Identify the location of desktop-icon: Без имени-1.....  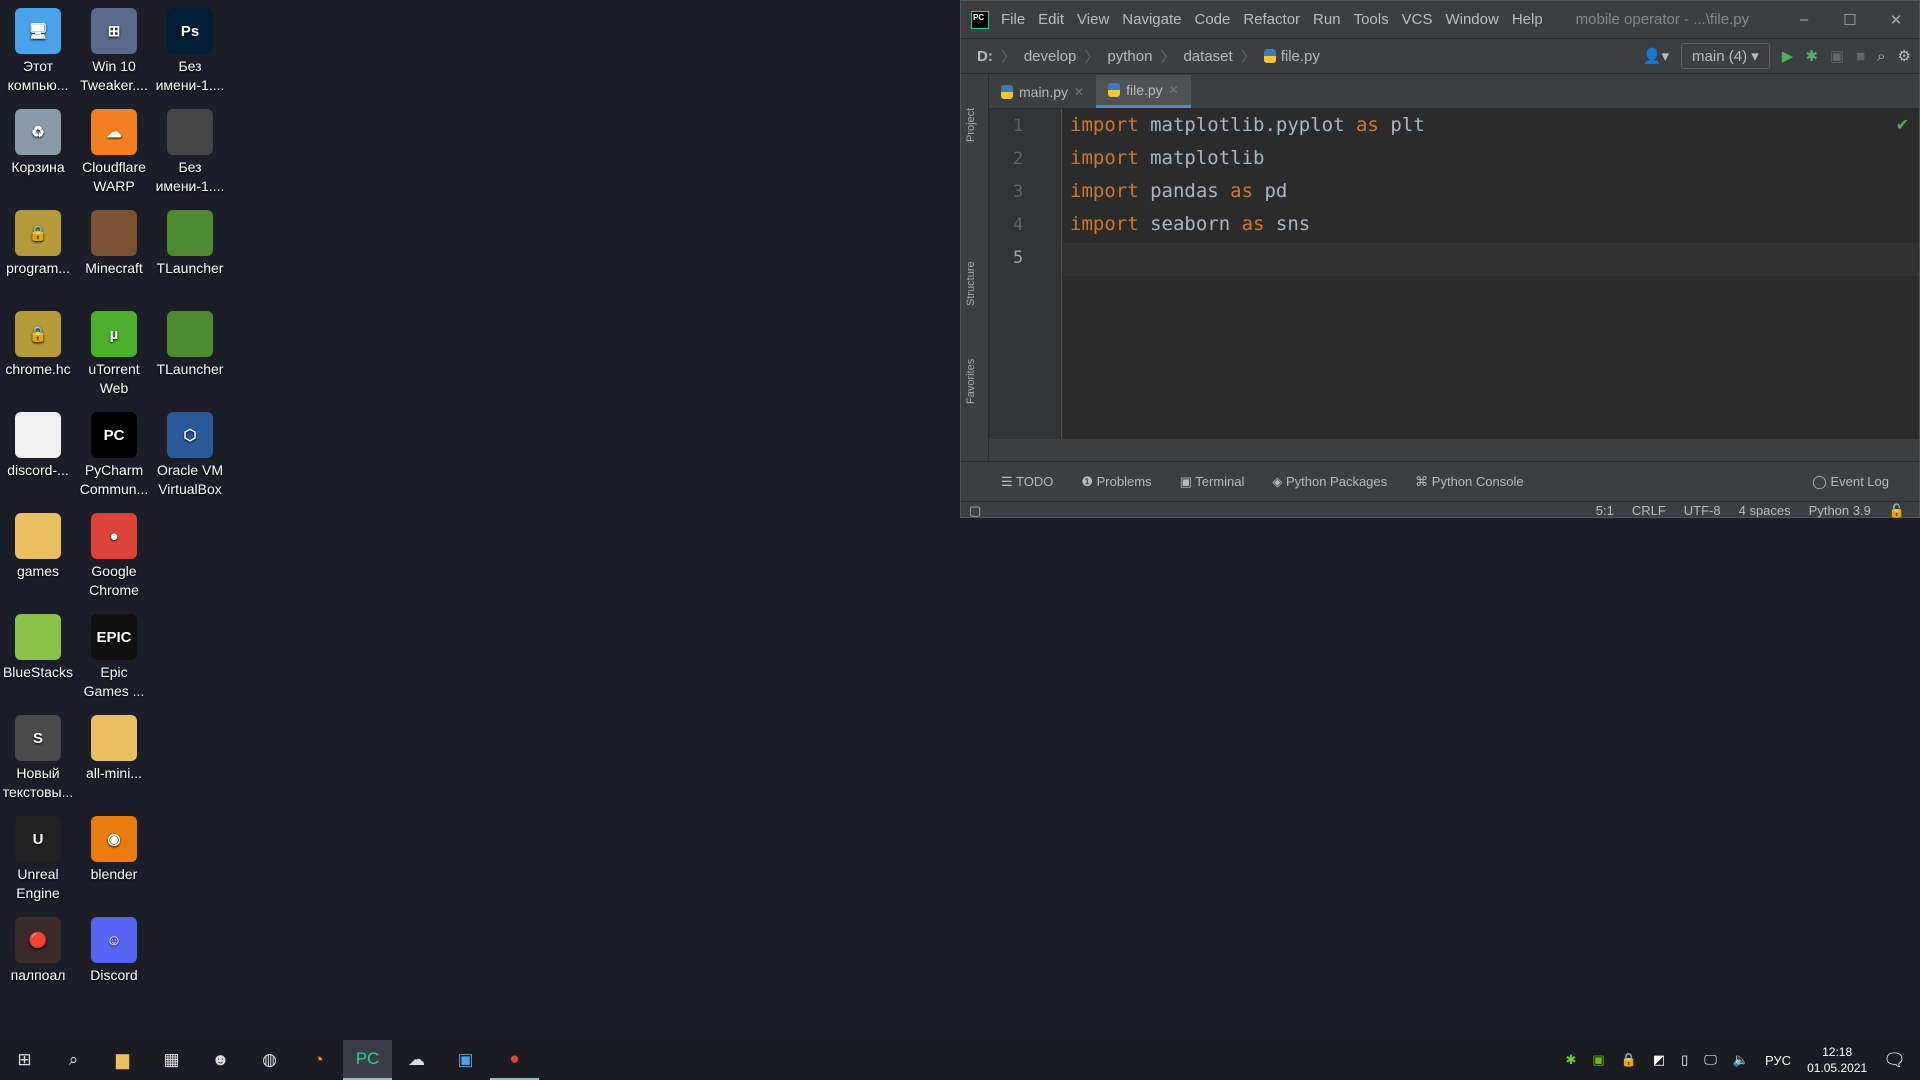
(190, 150).